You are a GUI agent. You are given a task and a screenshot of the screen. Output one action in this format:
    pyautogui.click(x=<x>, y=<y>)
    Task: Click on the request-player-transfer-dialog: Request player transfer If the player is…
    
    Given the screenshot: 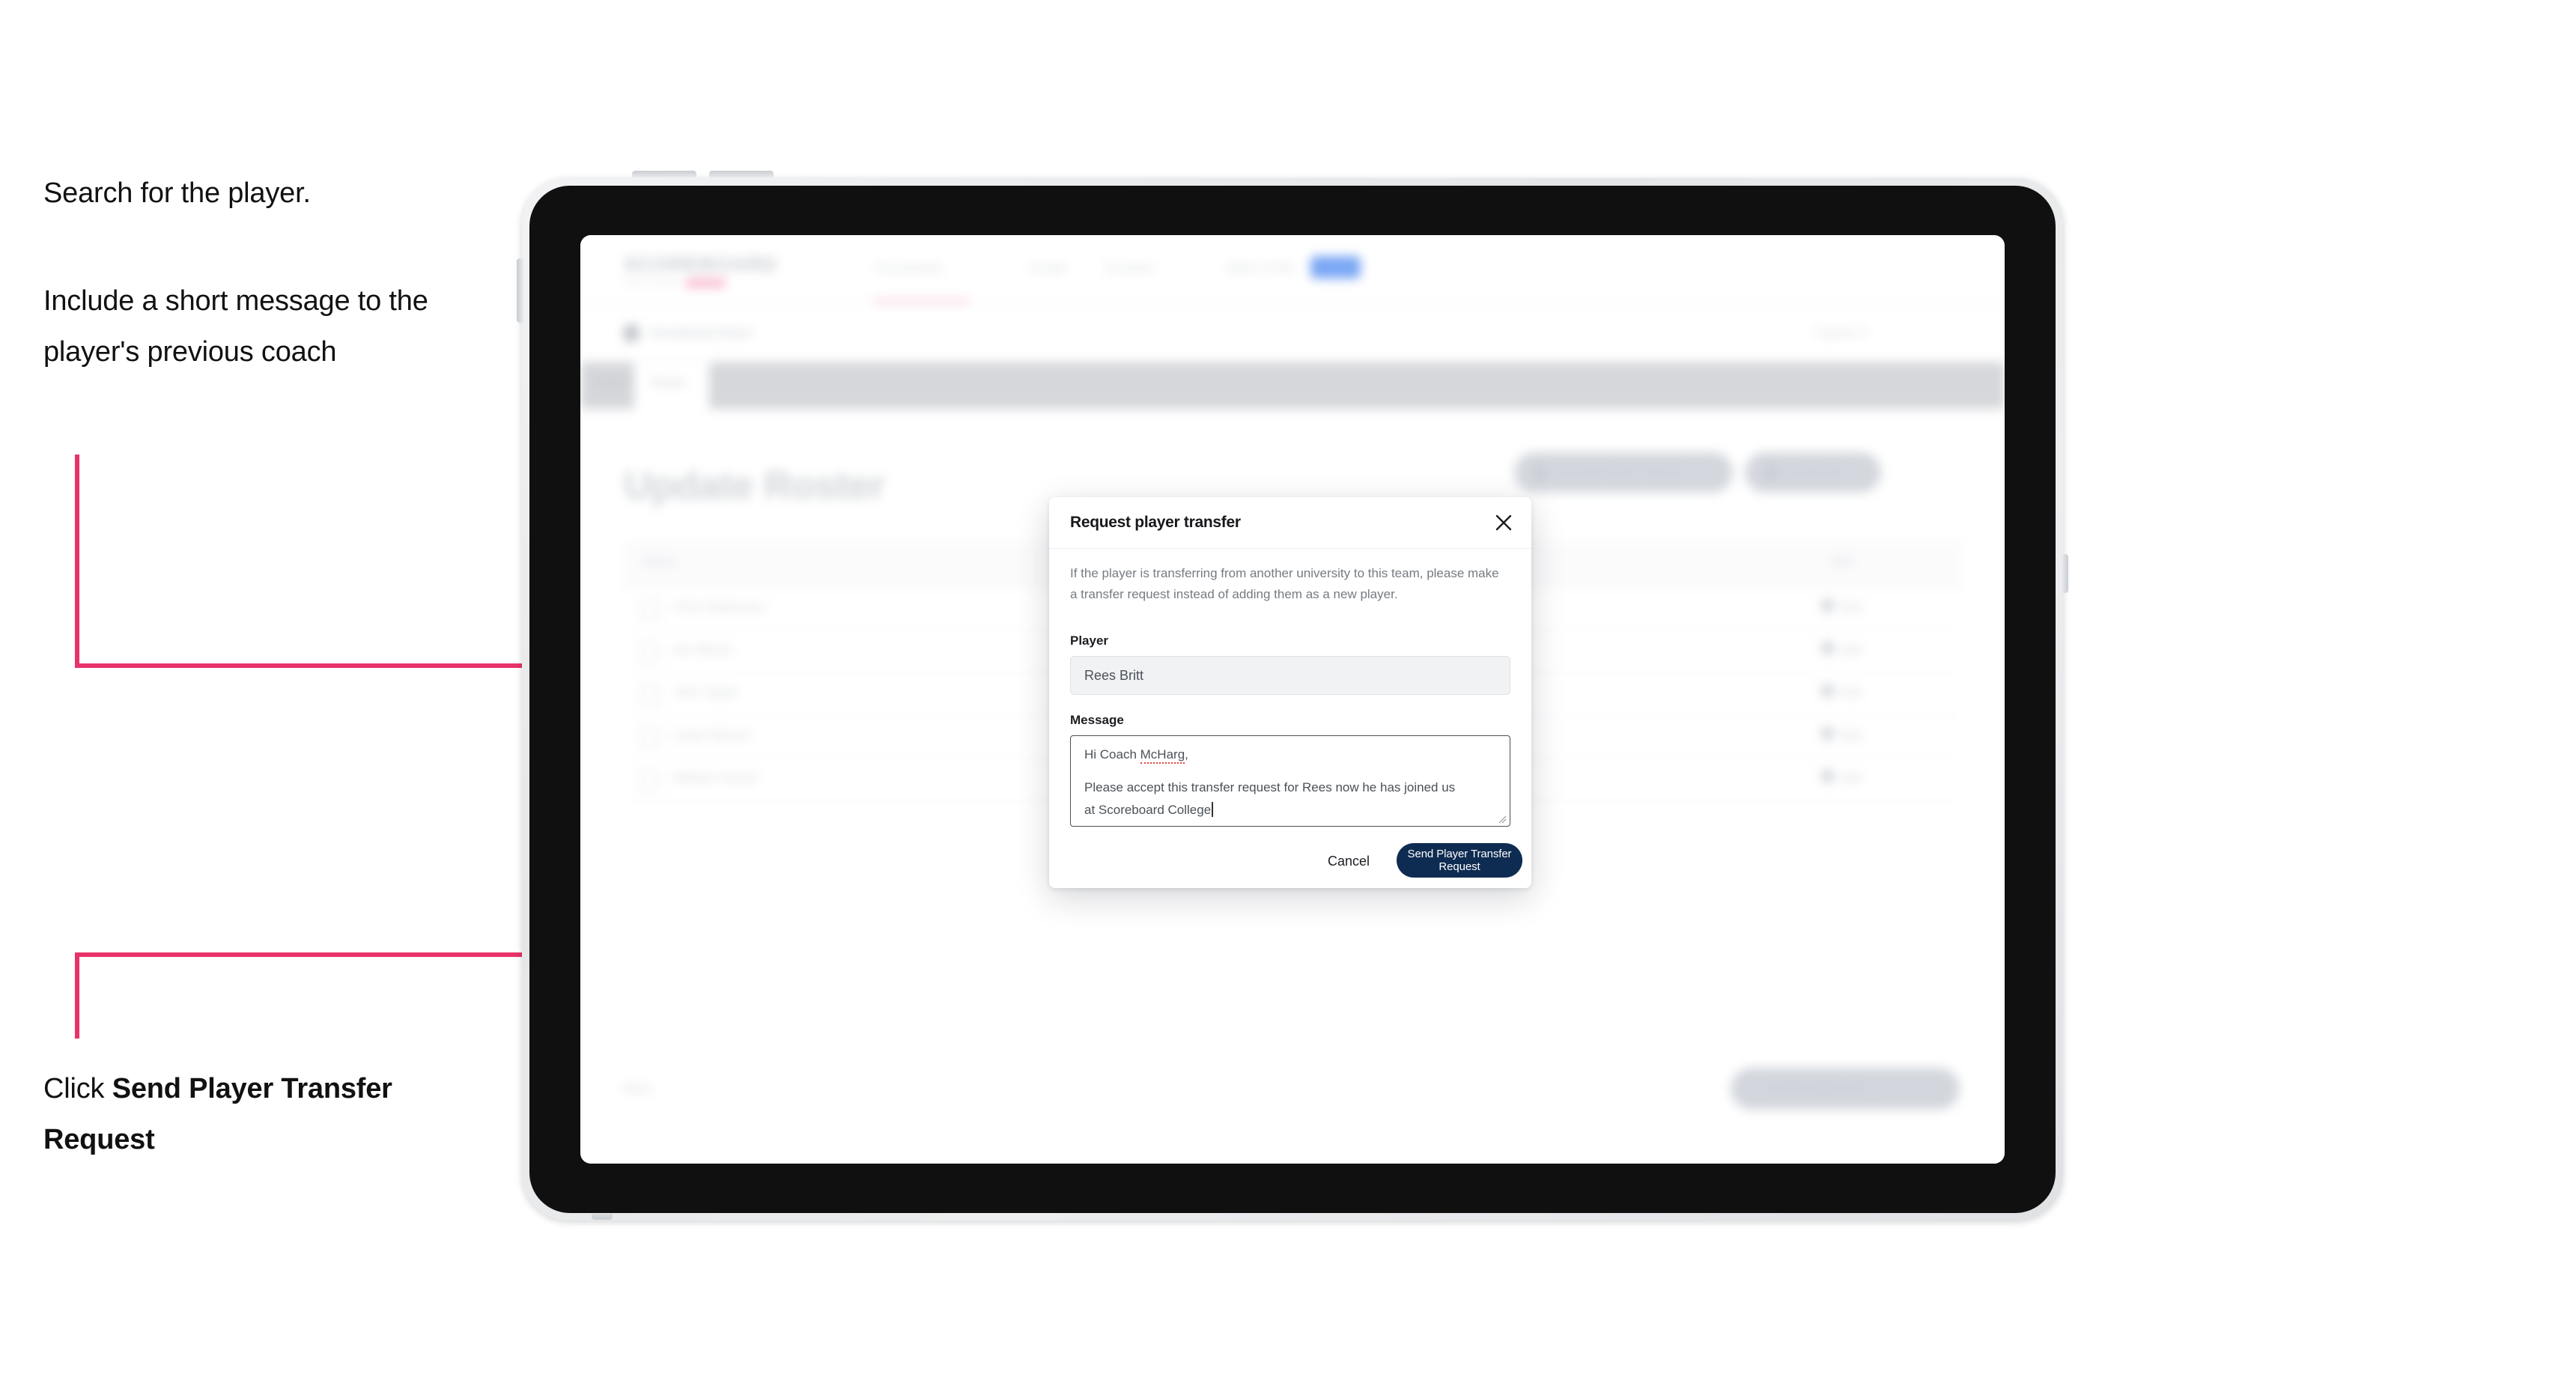 What is the action you would take?
    pyautogui.click(x=1290, y=692)
    